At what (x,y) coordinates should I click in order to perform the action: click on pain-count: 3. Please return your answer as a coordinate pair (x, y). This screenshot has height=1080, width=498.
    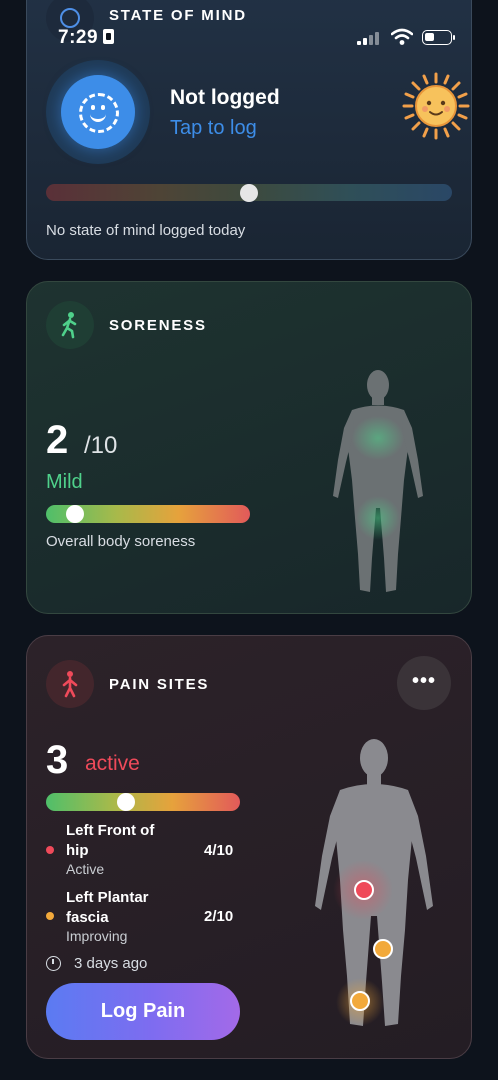
    Looking at the image, I should click on (57, 760).